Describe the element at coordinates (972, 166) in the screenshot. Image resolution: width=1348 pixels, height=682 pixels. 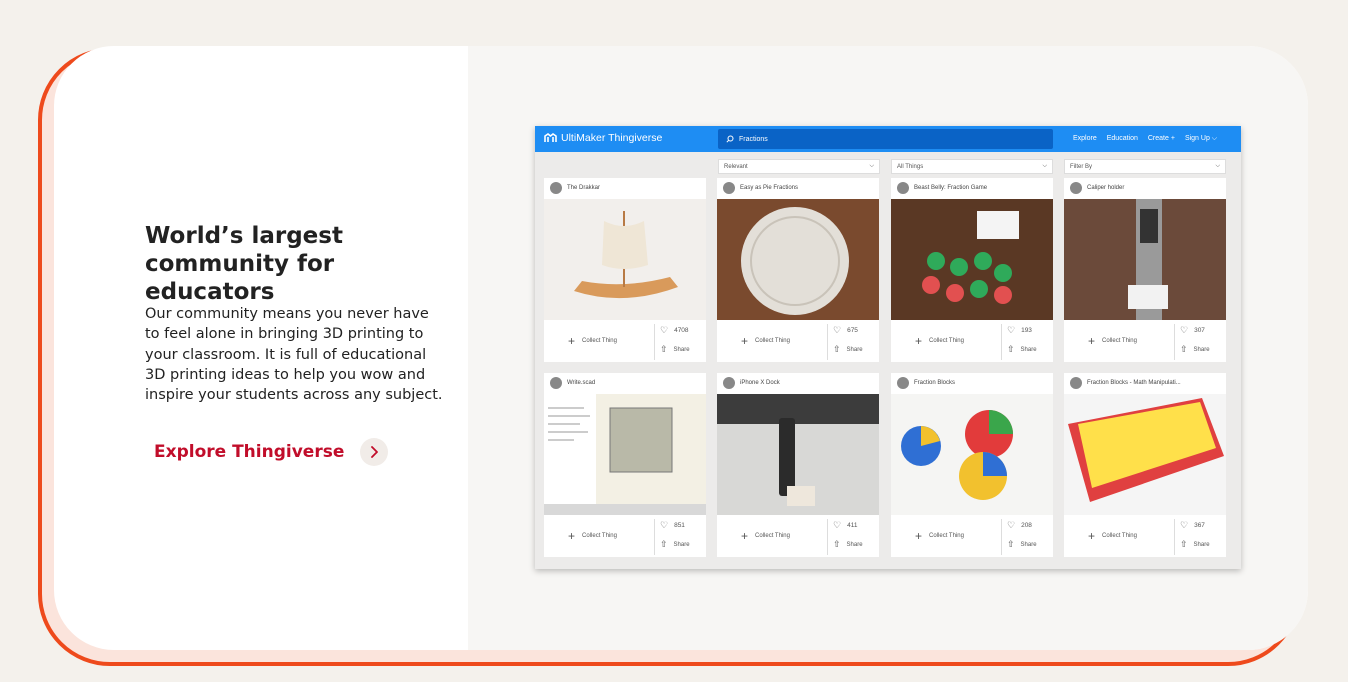
I see `type-select: All Things ⌵` at that location.